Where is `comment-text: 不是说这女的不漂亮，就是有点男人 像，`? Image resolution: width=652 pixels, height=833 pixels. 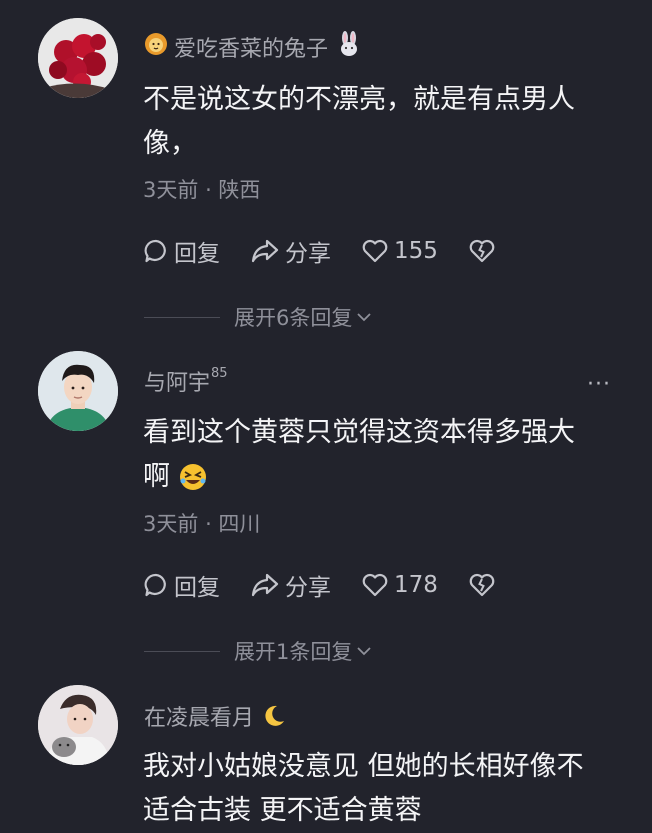 comment-text: 不是说这女的不漂亮，就是有点男人 像， is located at coordinates (378, 122).